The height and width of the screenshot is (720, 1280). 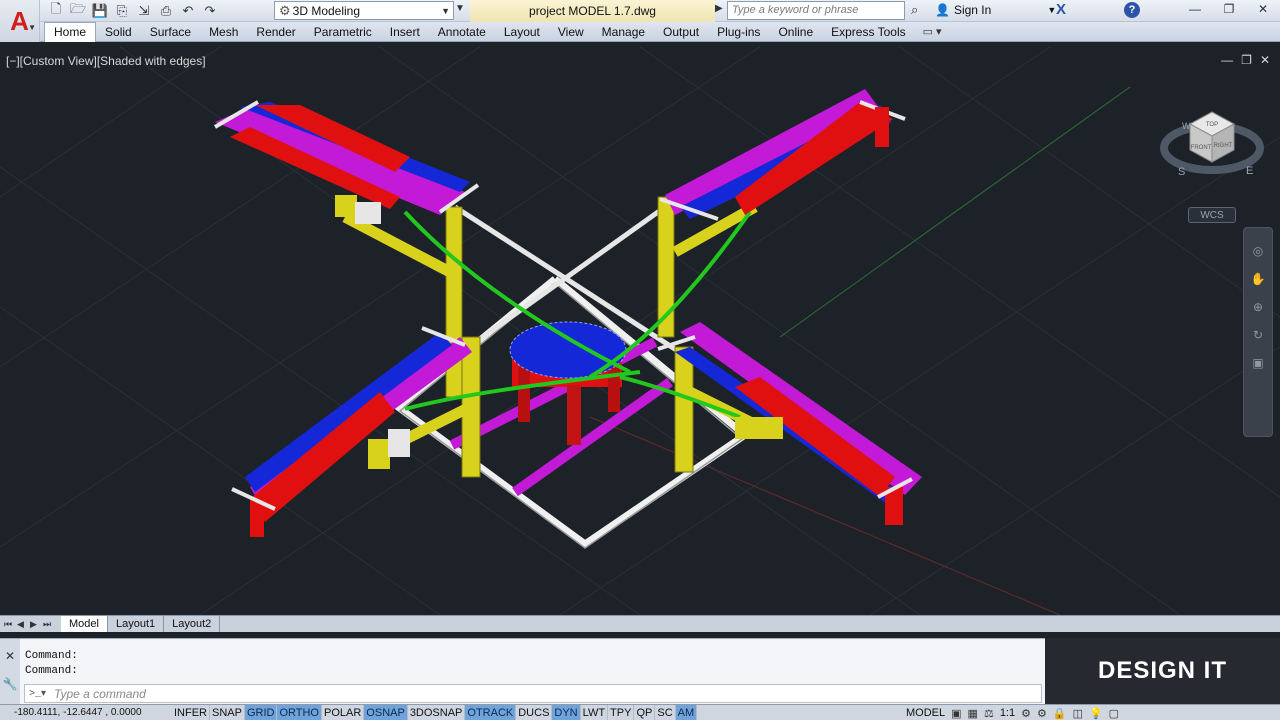 What do you see at coordinates (48, 624) in the screenshot?
I see `last-tab-icon: ⏭` at bounding box center [48, 624].